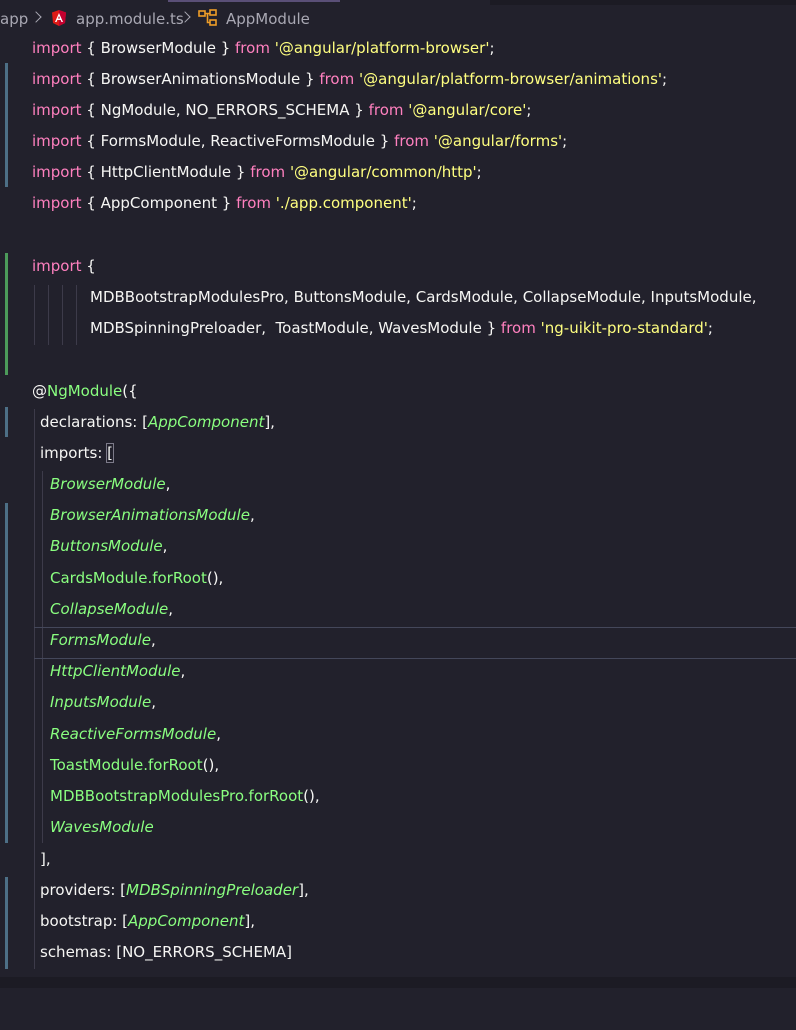  Describe the element at coordinates (254, 1) in the screenshot. I see `active-tab-indicator` at that location.